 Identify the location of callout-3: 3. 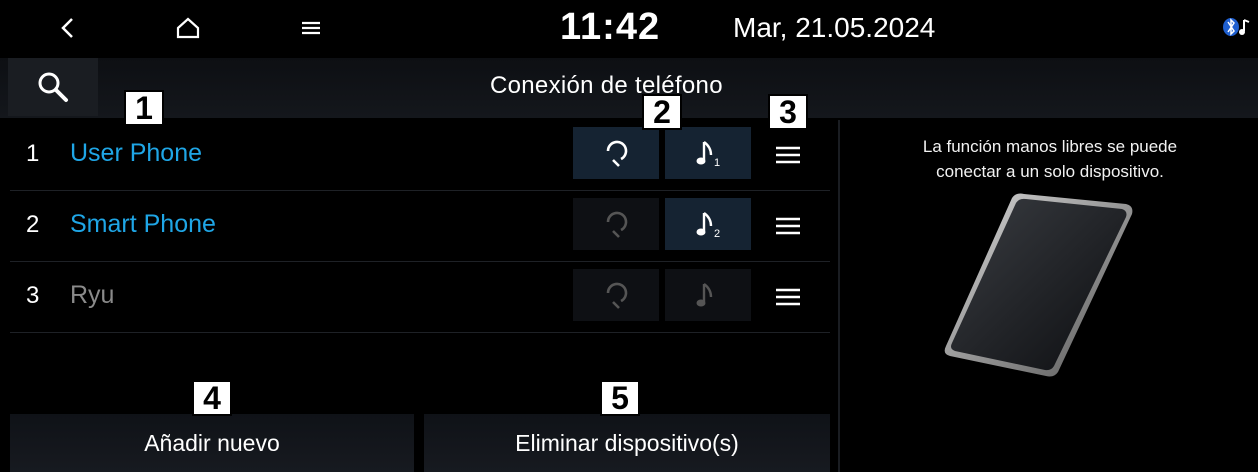
(788, 112).